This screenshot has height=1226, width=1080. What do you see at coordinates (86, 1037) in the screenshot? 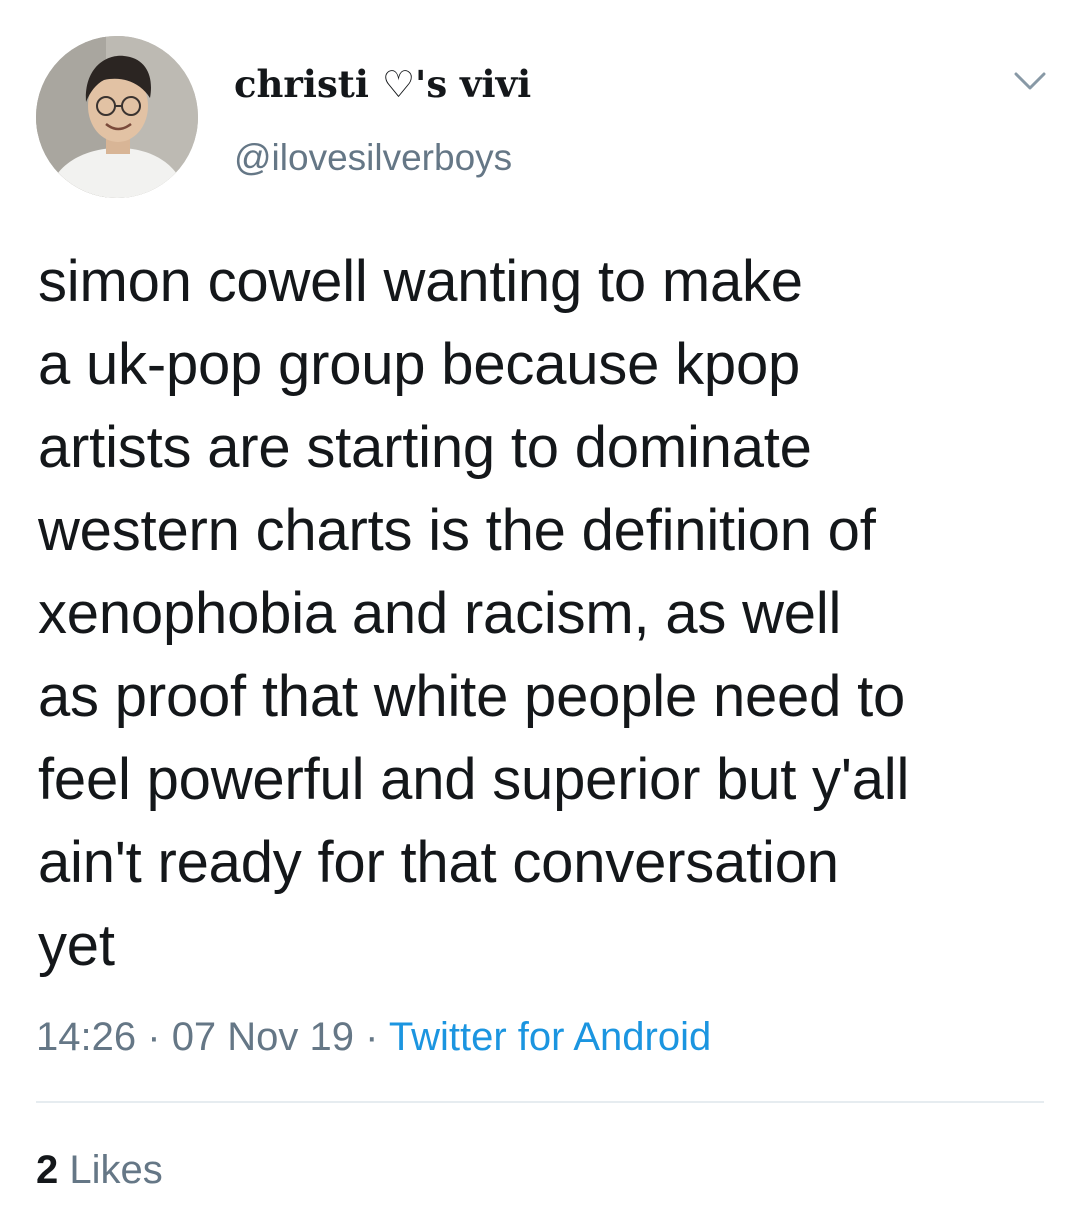
I see `tweet-time: 14:26` at bounding box center [86, 1037].